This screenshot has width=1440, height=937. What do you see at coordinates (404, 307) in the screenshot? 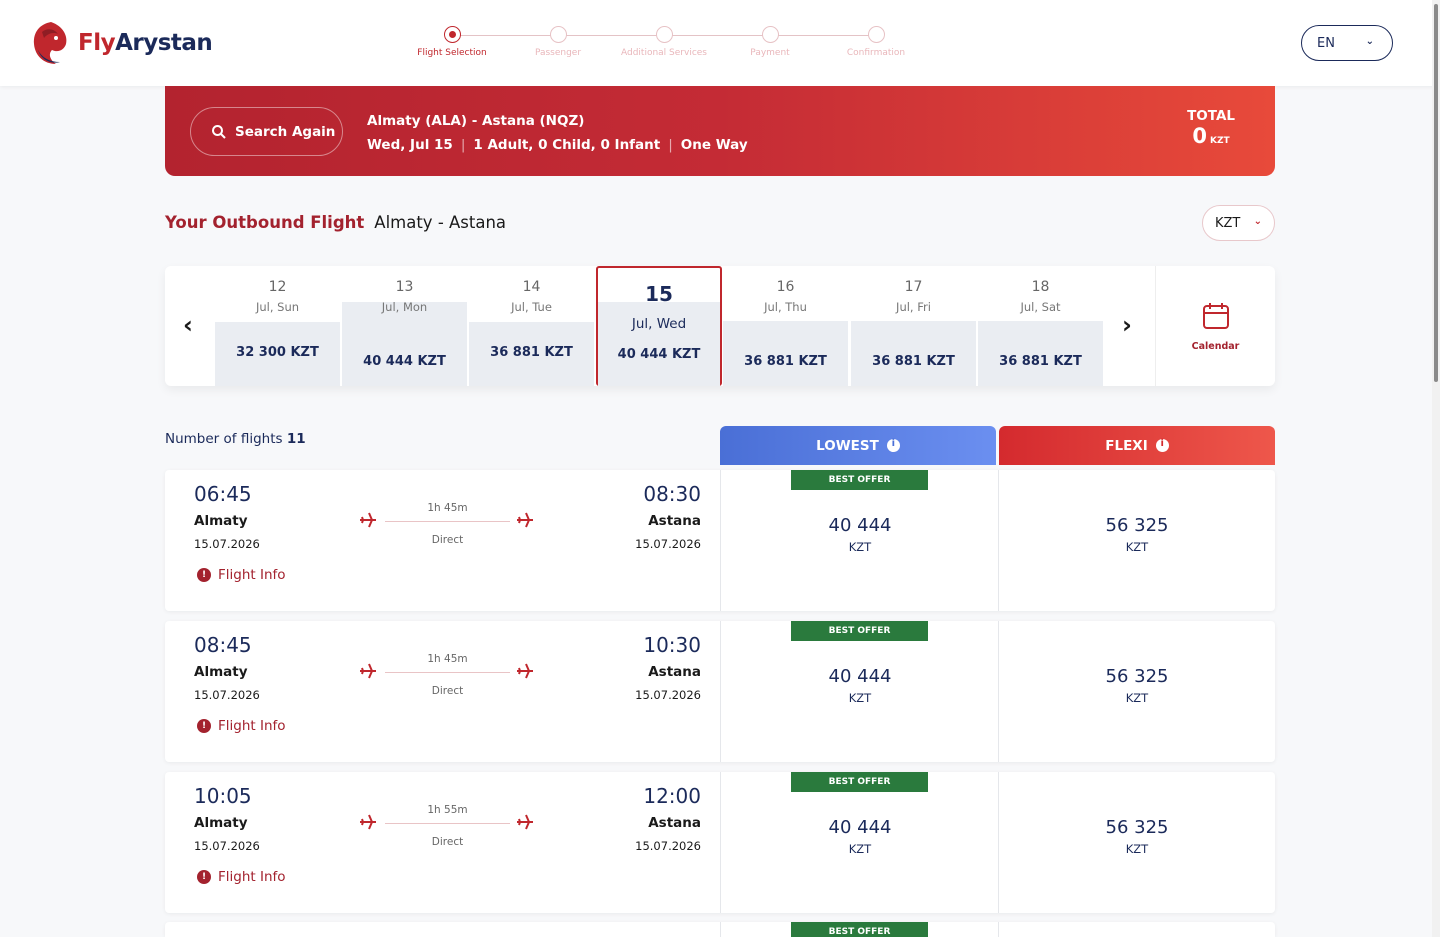
I see `date-day: Jul, Mon` at bounding box center [404, 307].